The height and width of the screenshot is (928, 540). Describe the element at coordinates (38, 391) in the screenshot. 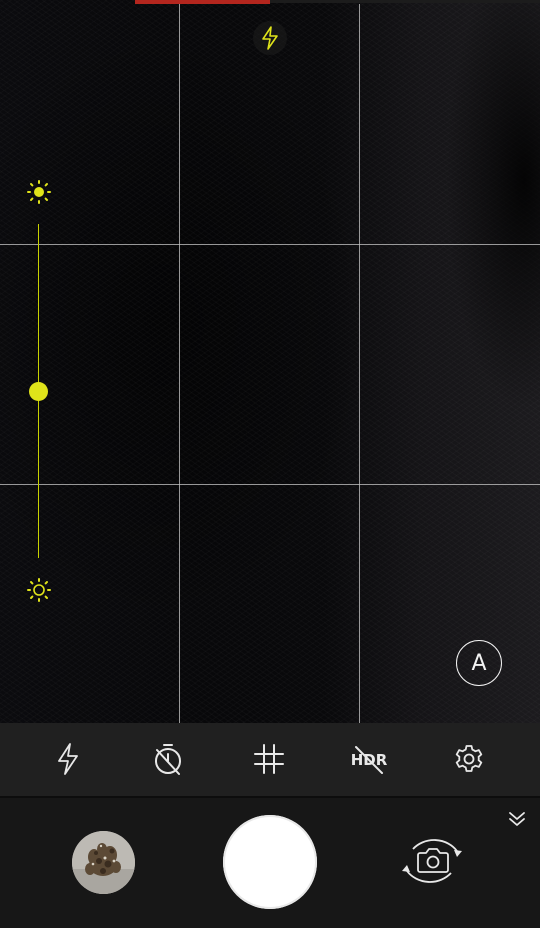

I see `exposure-handle` at that location.